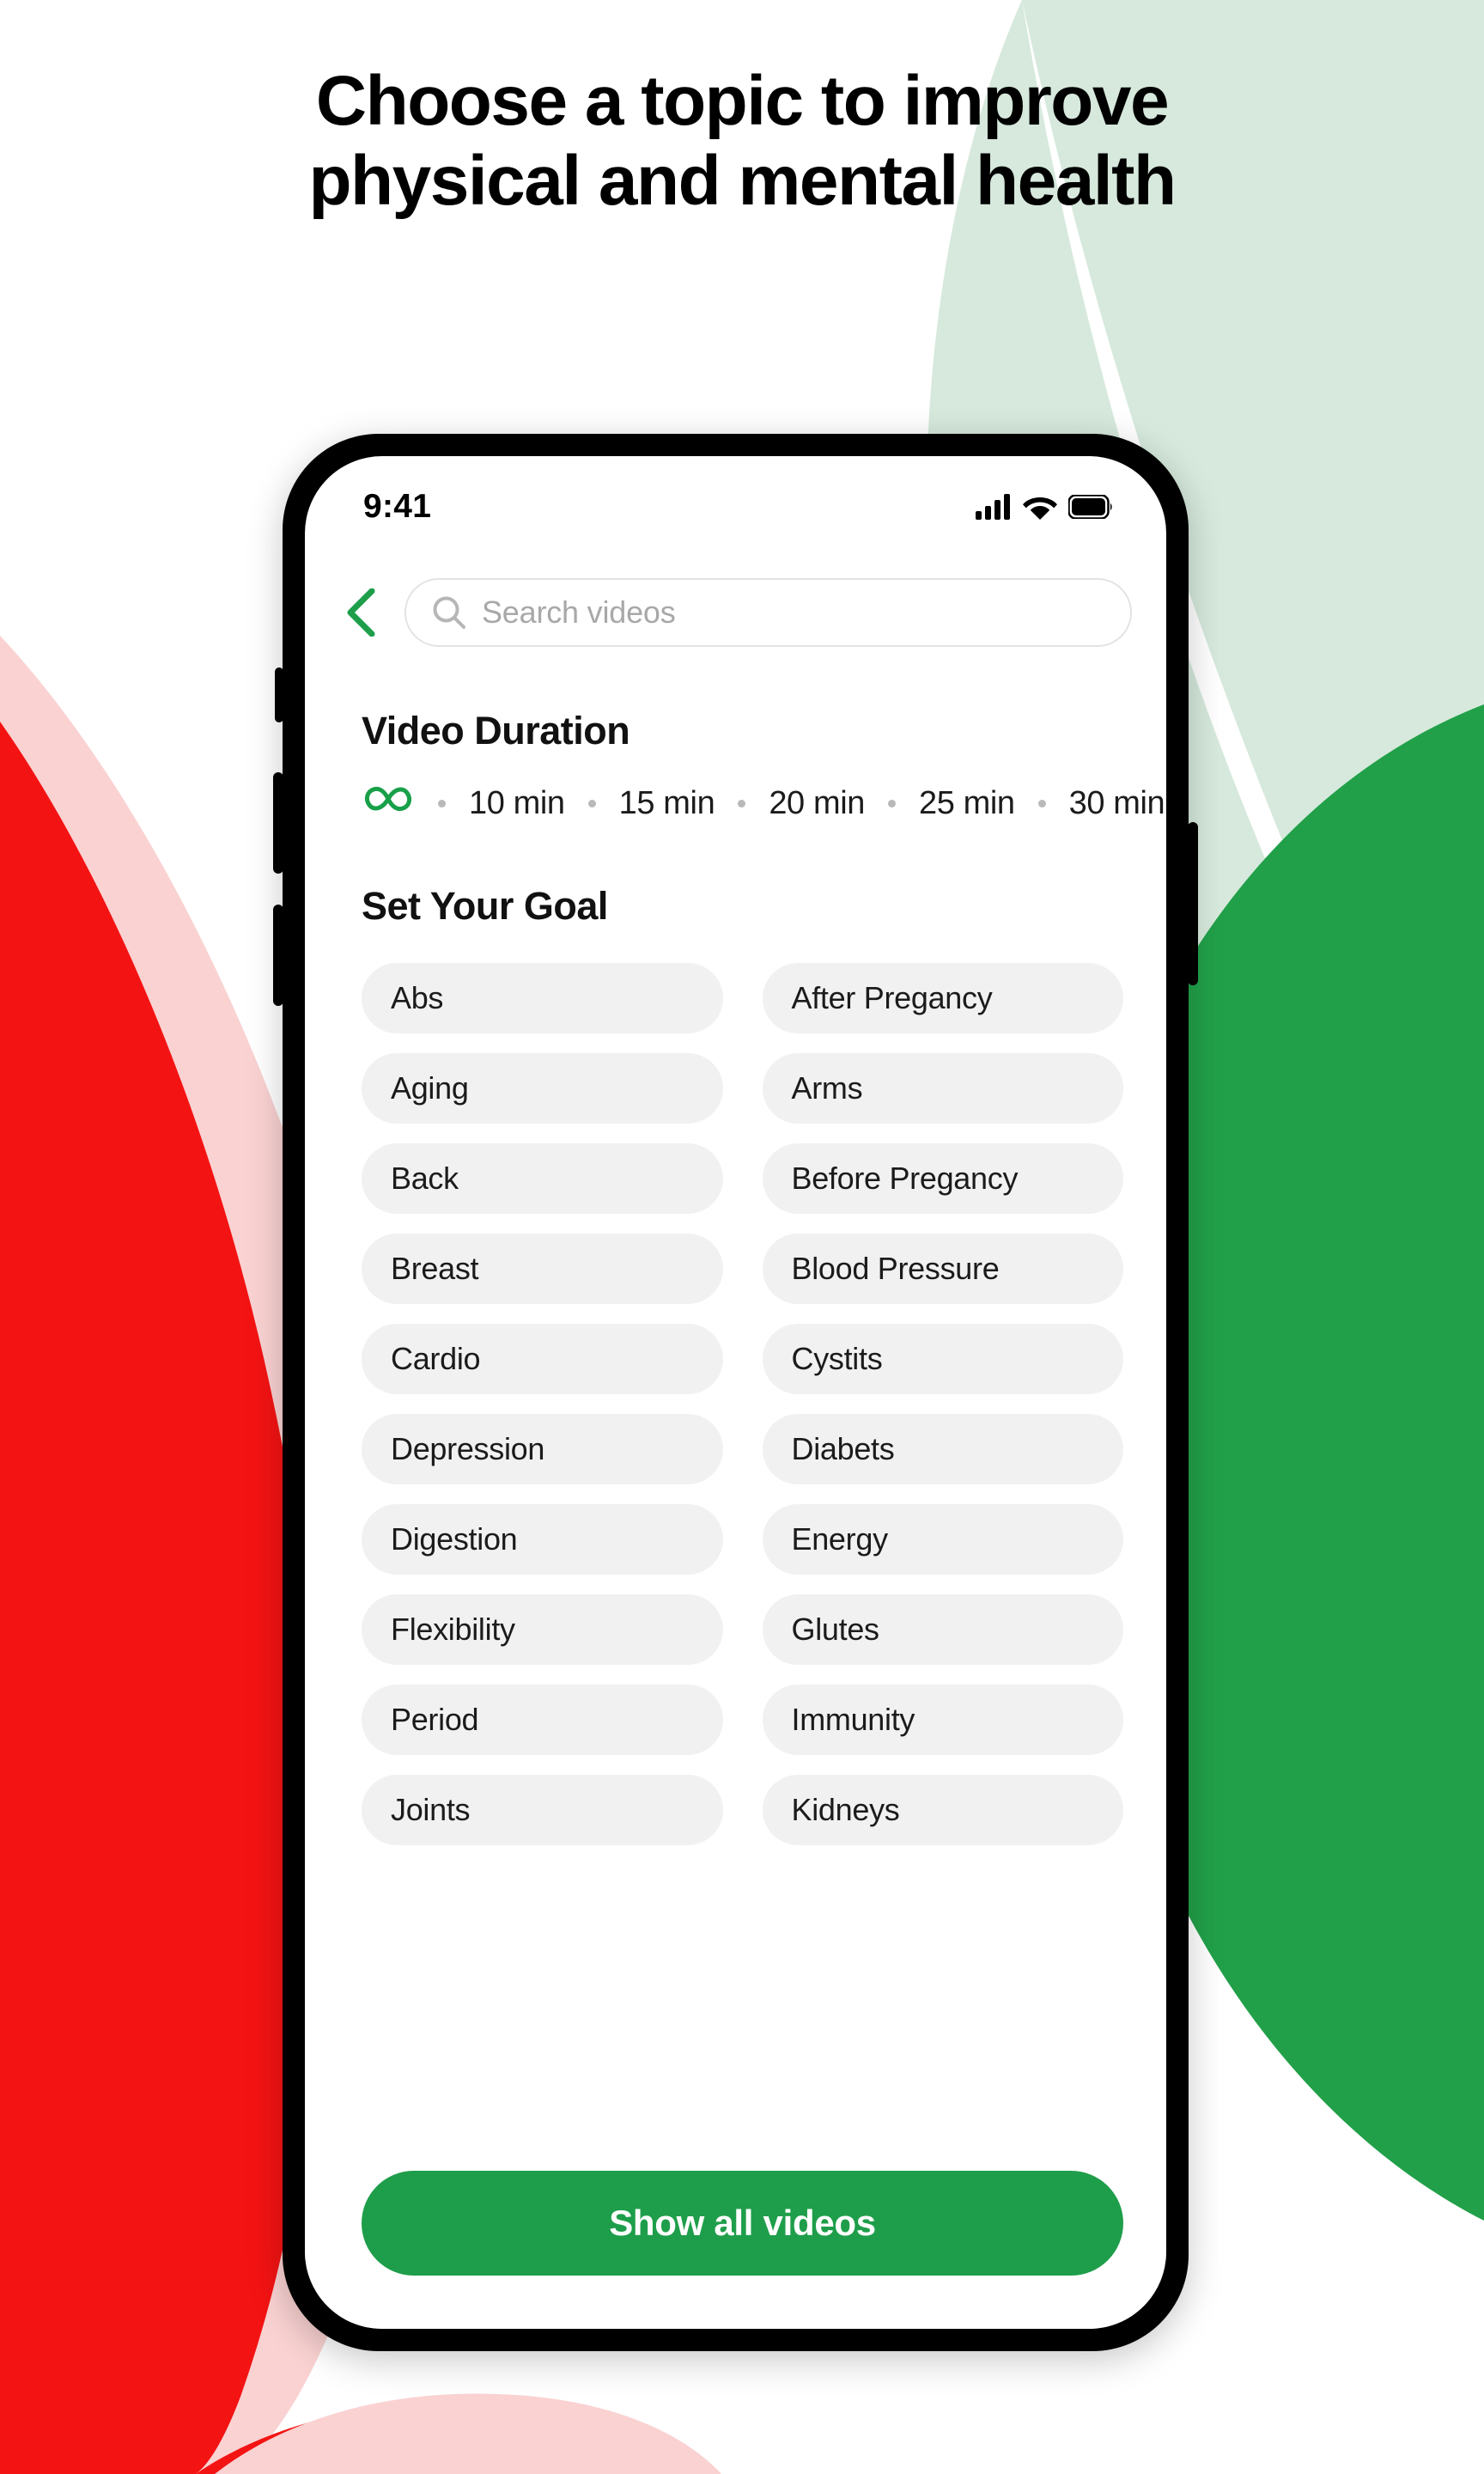 This screenshot has height=2474, width=1484. What do you see at coordinates (397, 506) in the screenshot?
I see `status-time: 9:41` at bounding box center [397, 506].